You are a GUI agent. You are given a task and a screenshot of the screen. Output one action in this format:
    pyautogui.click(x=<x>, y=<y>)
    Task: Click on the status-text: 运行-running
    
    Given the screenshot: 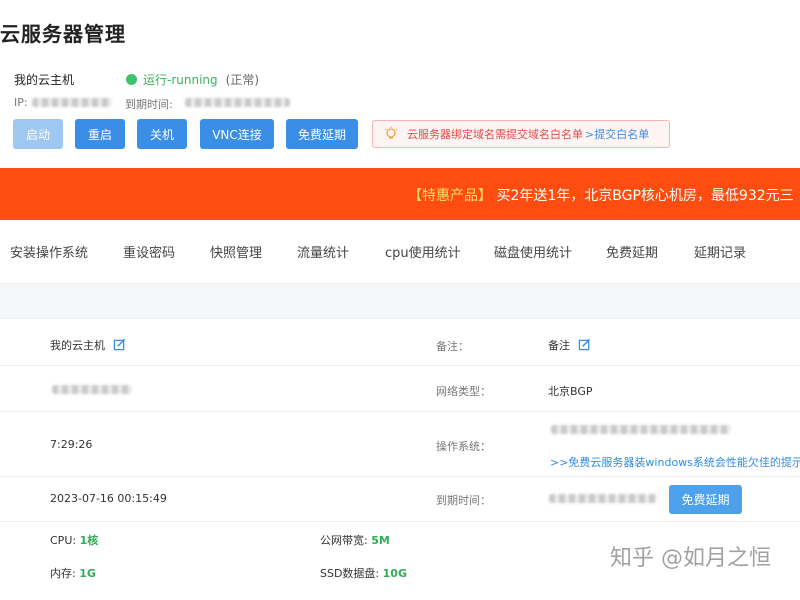 What is the action you would take?
    pyautogui.click(x=180, y=80)
    